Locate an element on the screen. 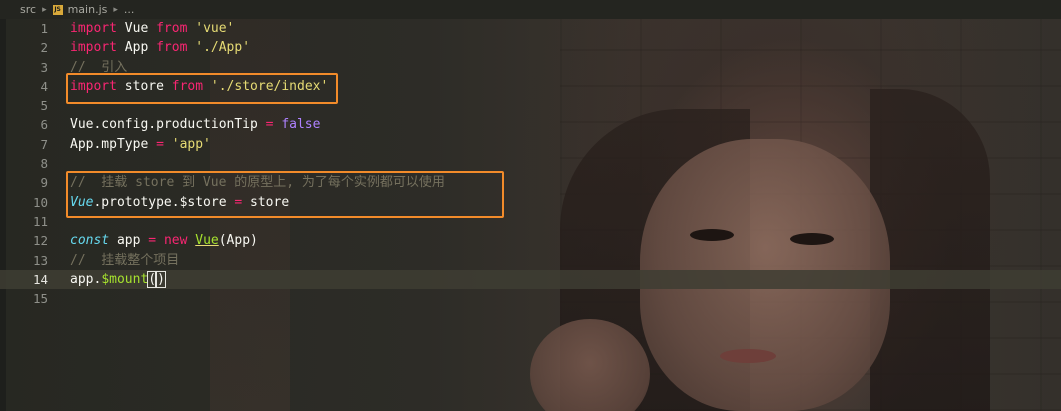 The height and width of the screenshot is (411, 1061). code-token: new is located at coordinates (175, 241).